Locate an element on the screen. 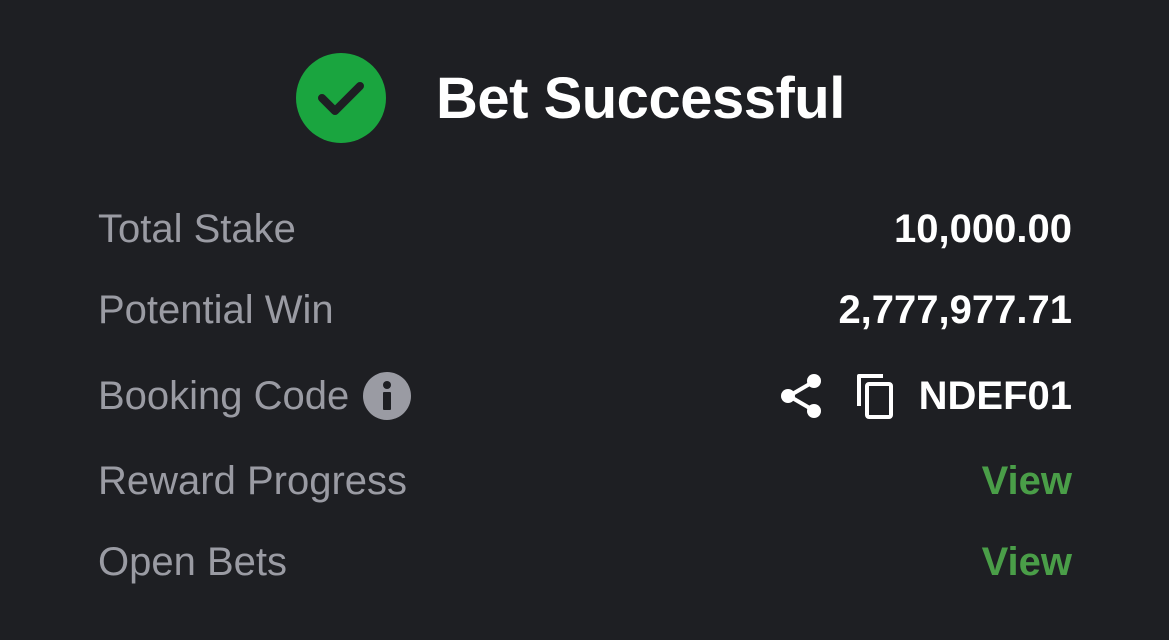 Image resolution: width=1169 pixels, height=640 pixels. booking-code-actions: NDEF01 is located at coordinates (925, 396).